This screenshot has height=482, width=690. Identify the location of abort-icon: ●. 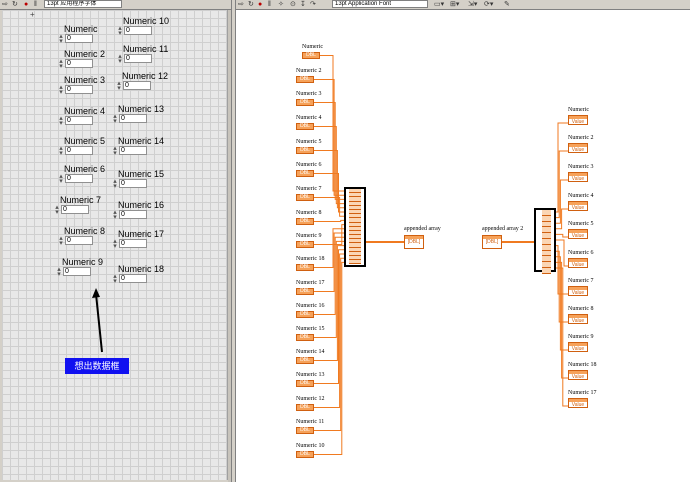
(26, 4).